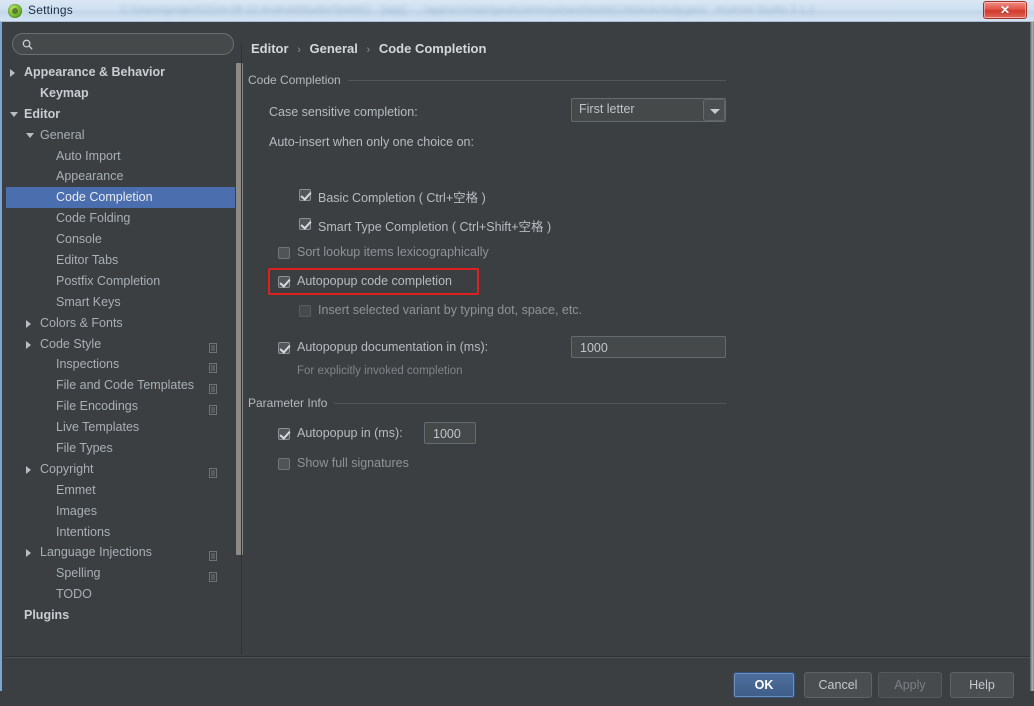 Image resolution: width=1034 pixels, height=706 pixels. I want to click on sidebar-item-inspections: Inspections, so click(120, 364).